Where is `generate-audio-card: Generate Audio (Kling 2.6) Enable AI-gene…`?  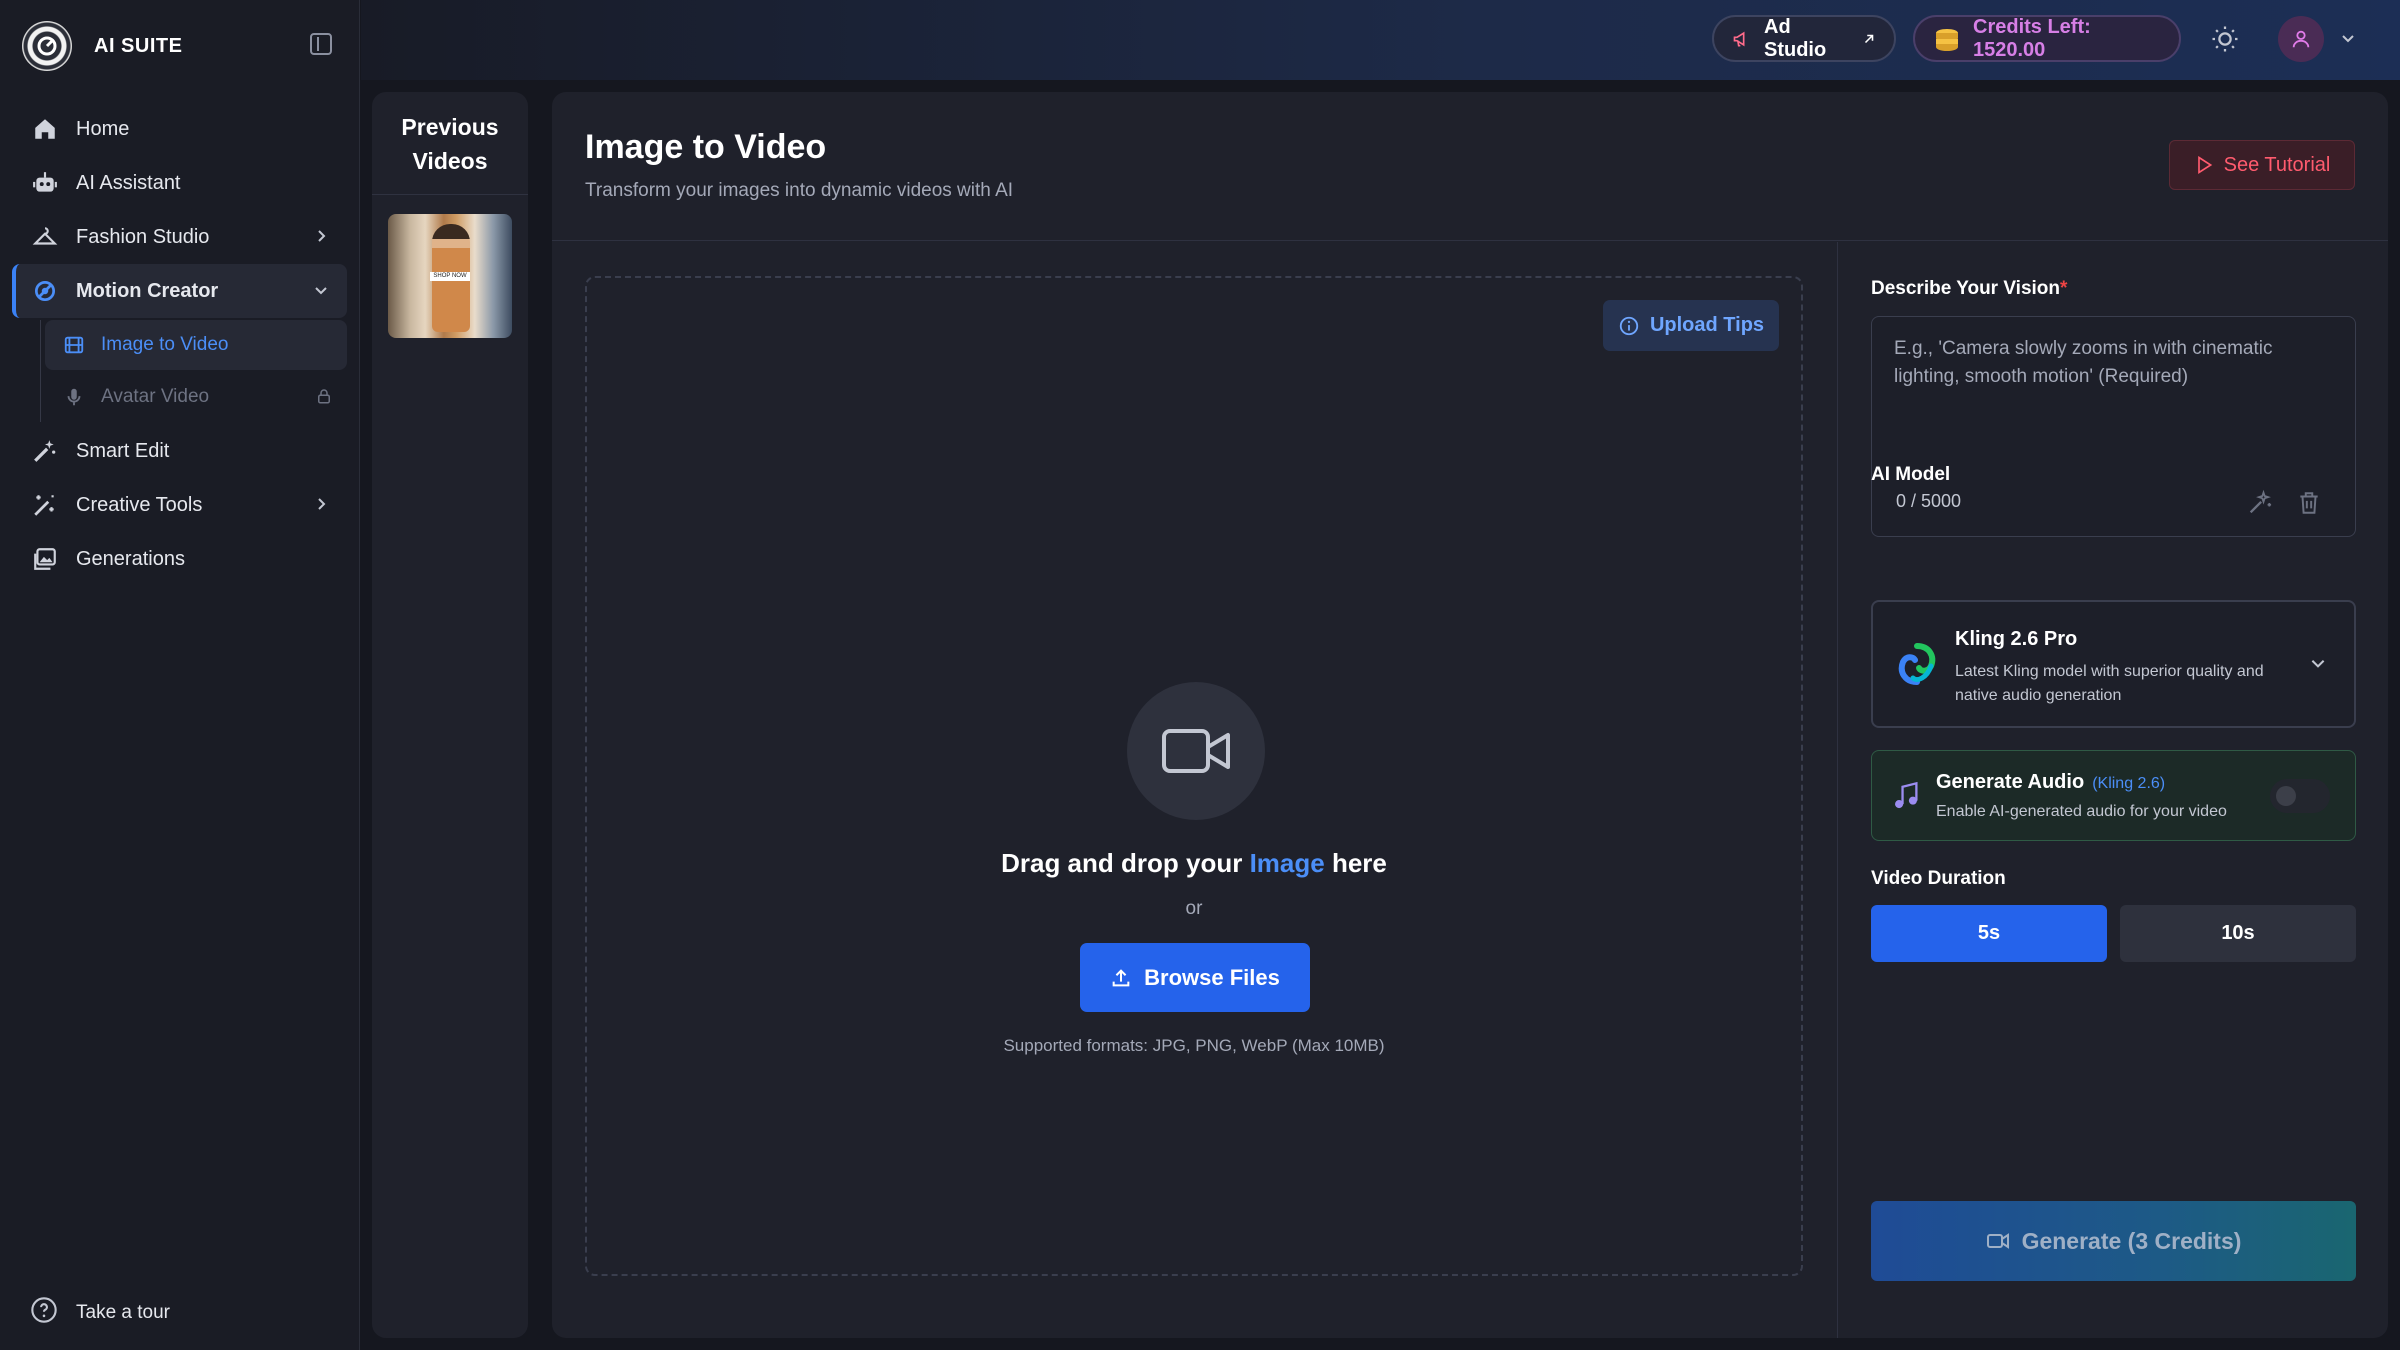 generate-audio-card: Generate Audio (Kling 2.6) Enable AI-gene… is located at coordinates (2113, 795).